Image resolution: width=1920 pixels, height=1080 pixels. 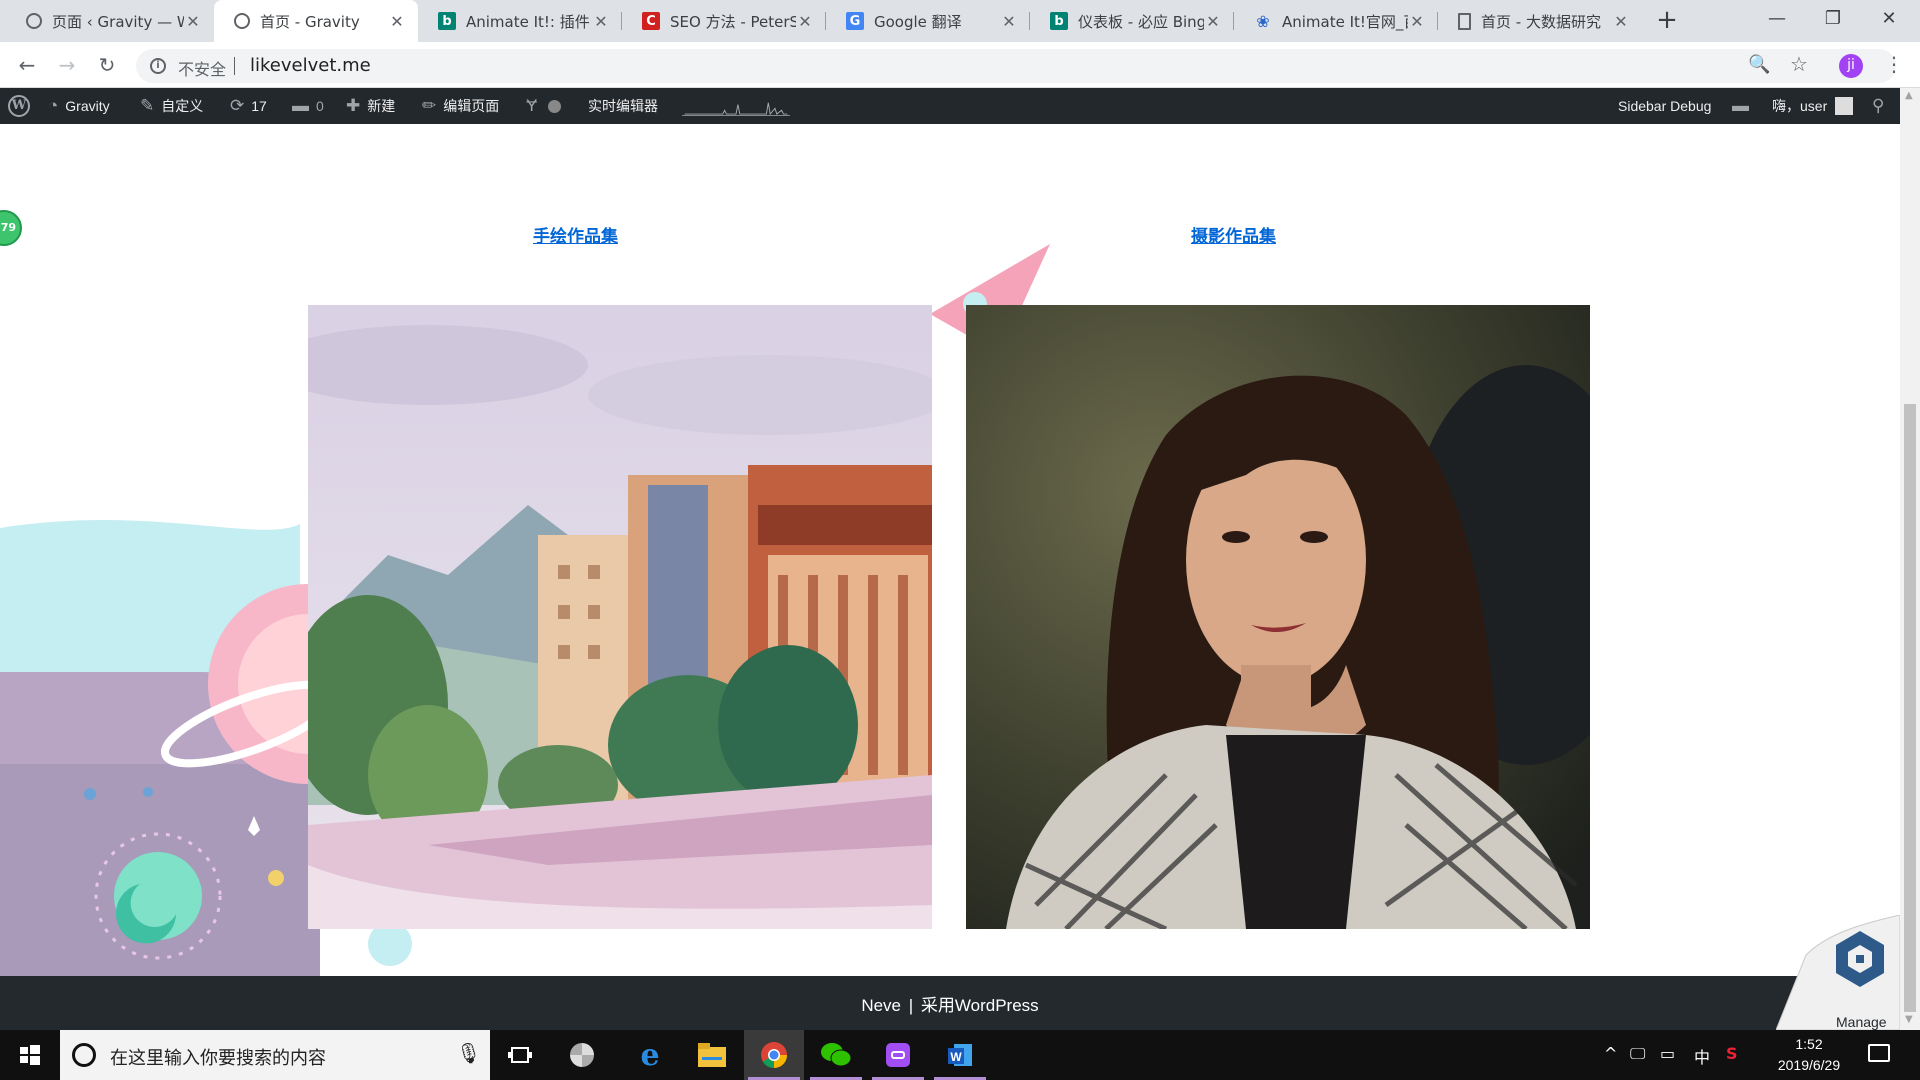 I want to click on network-icon: 🖵, so click(x=1637, y=1054).